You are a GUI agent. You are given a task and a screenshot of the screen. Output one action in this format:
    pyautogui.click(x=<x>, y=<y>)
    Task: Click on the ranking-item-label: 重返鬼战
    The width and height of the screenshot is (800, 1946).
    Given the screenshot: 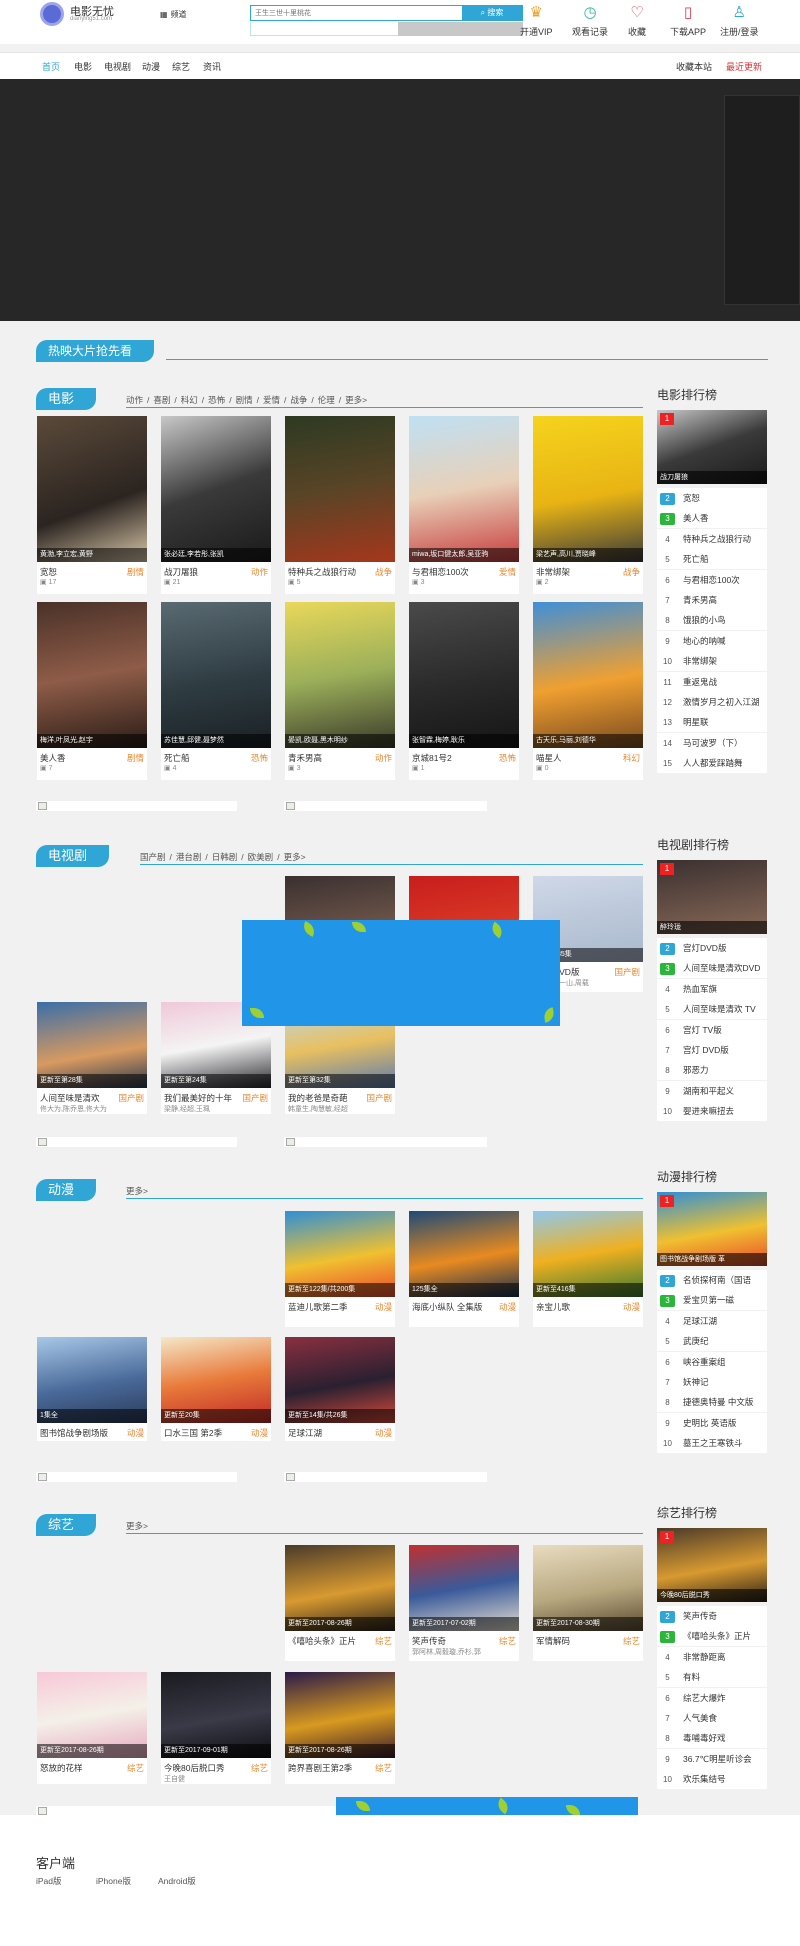 What is the action you would take?
    pyautogui.click(x=700, y=682)
    